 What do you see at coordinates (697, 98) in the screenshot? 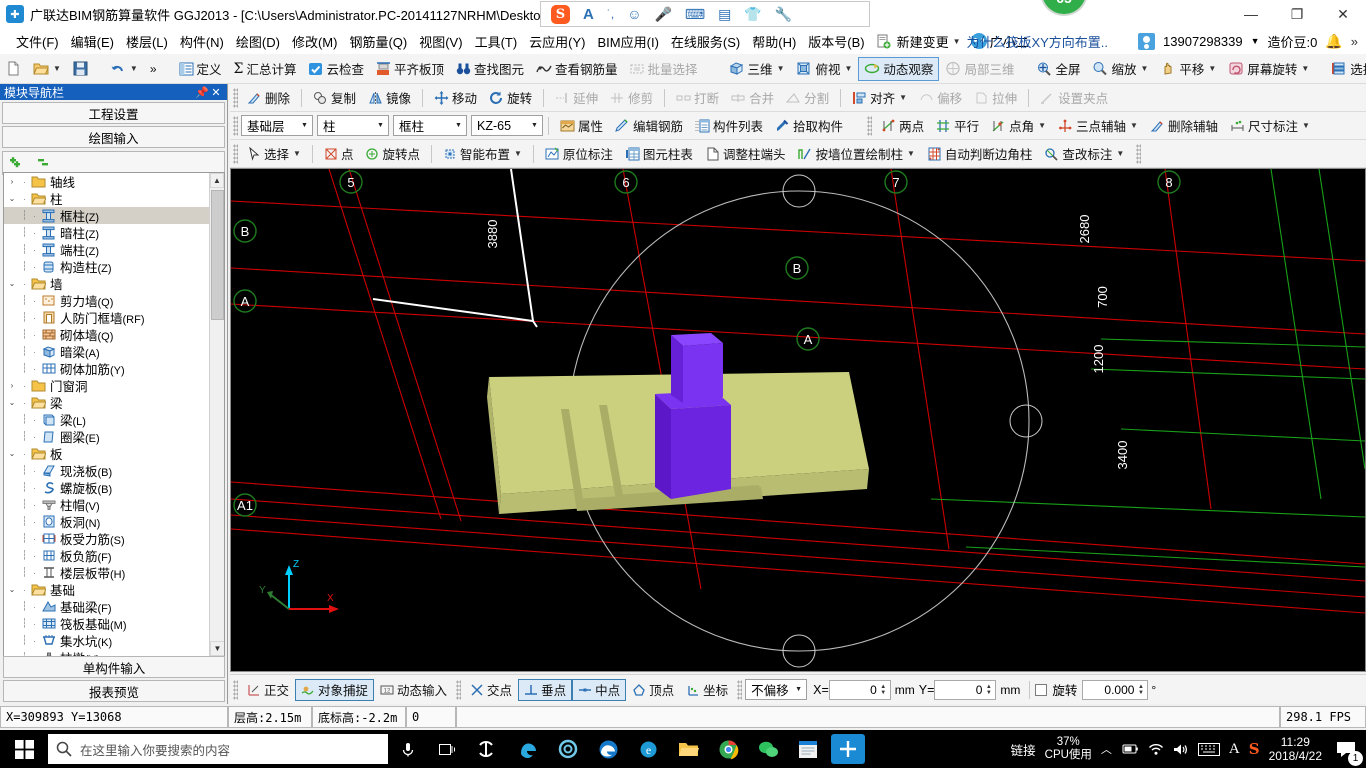
I see `break-button: 打断` at bounding box center [697, 98].